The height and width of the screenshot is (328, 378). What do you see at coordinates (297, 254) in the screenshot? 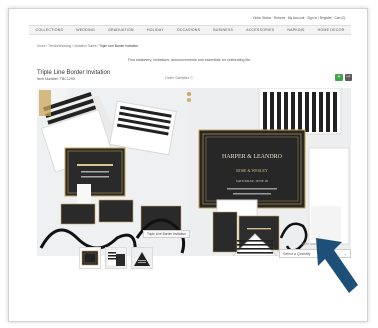
I see `quantity-placeholder: Select a Quantity` at bounding box center [297, 254].